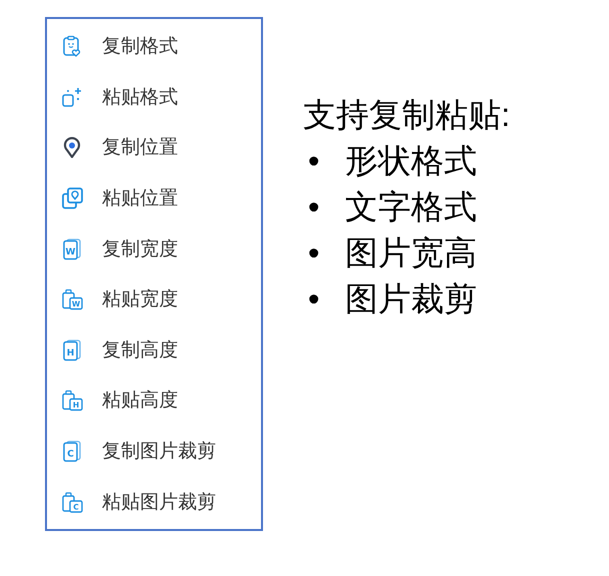 The height and width of the screenshot is (576, 609). I want to click on menu-item: 粘贴格式, so click(154, 97).